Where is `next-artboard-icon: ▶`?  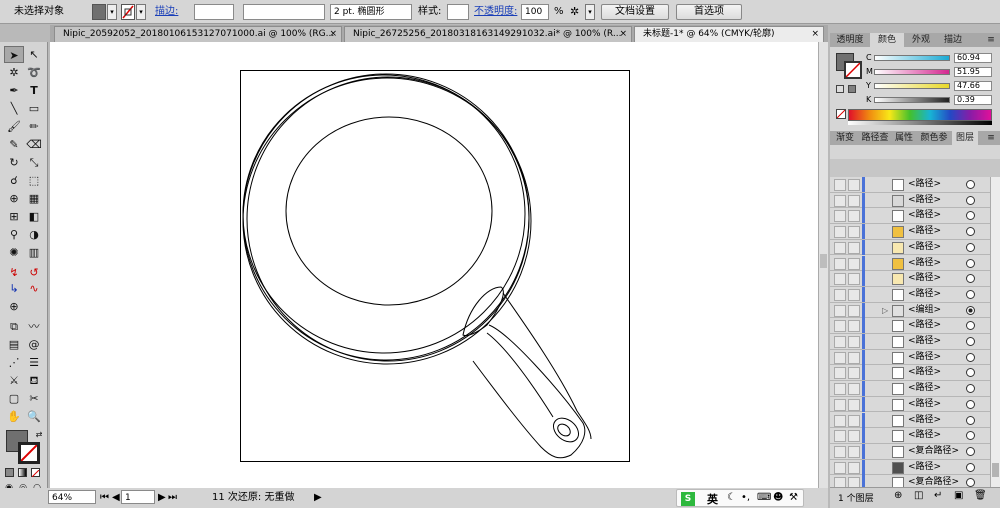
next-artboard-icon: ▶ is located at coordinates (162, 497).